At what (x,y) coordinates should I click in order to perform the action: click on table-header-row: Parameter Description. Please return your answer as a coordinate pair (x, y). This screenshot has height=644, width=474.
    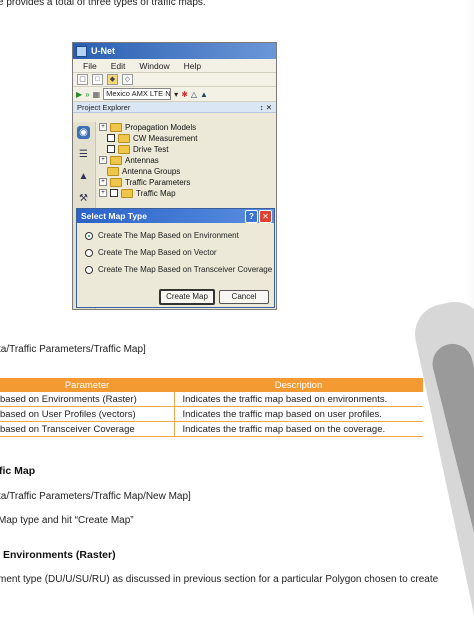
    Looking at the image, I should click on (211, 385).